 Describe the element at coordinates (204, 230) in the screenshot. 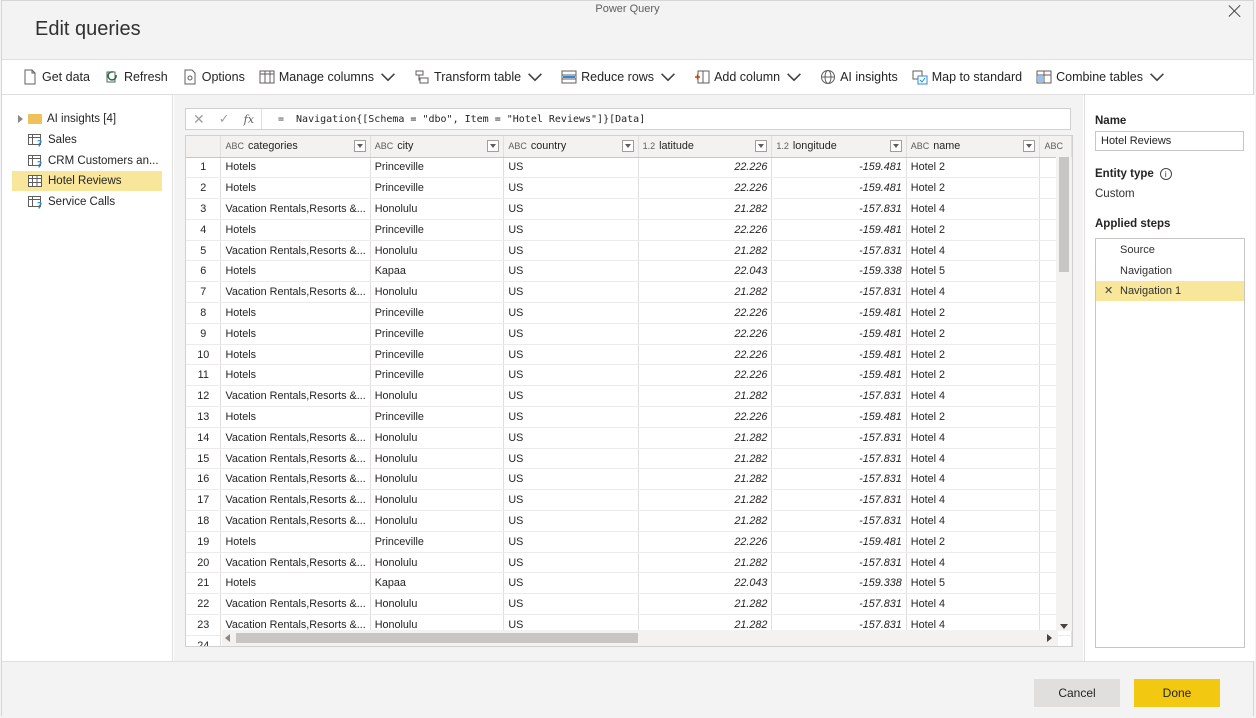

I see `row-number-cell: 4` at that location.